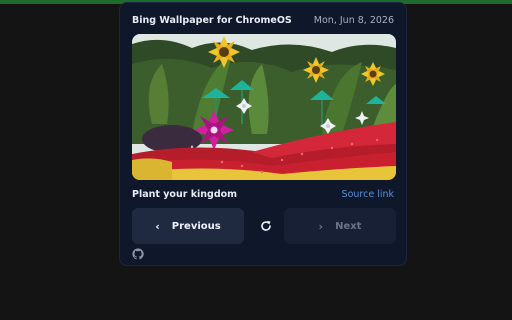 The width and height of the screenshot is (512, 320). What do you see at coordinates (353, 20) in the screenshot?
I see `wallpaper-date: Mon, Jun 8, 2026` at bounding box center [353, 20].